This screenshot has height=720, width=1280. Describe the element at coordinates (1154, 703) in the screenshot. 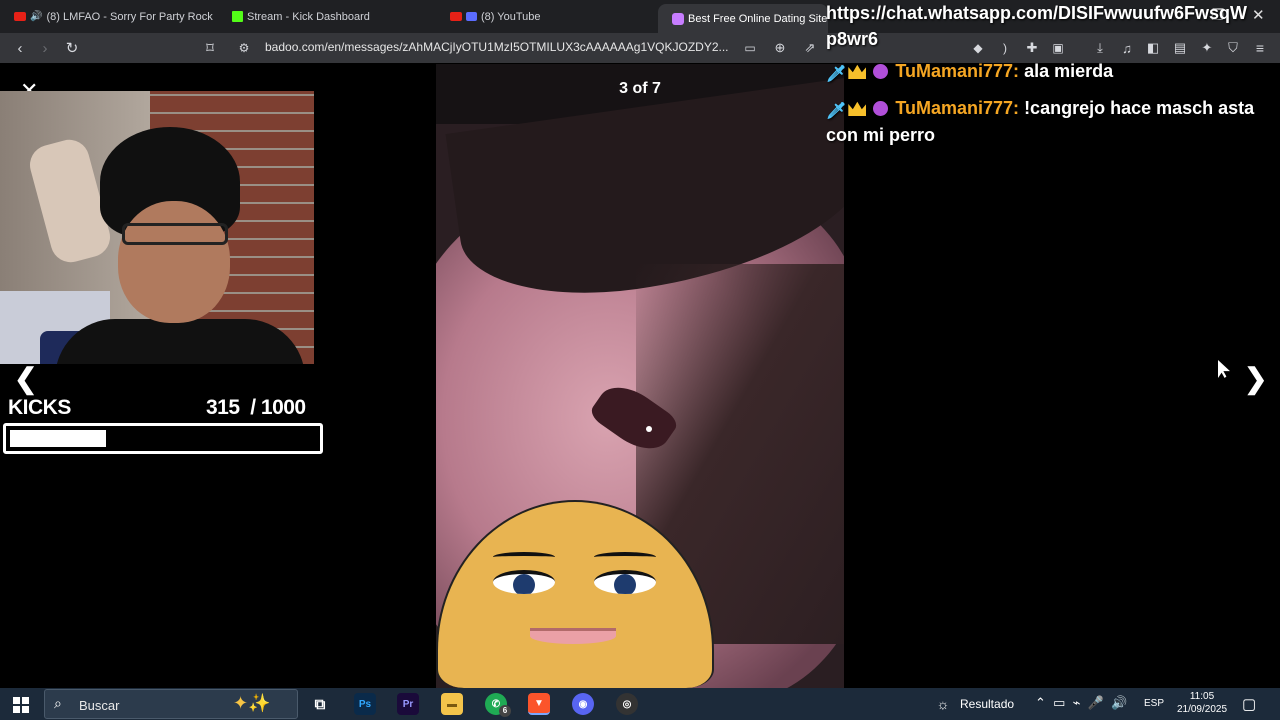

I see `language-indicator: ESP` at that location.